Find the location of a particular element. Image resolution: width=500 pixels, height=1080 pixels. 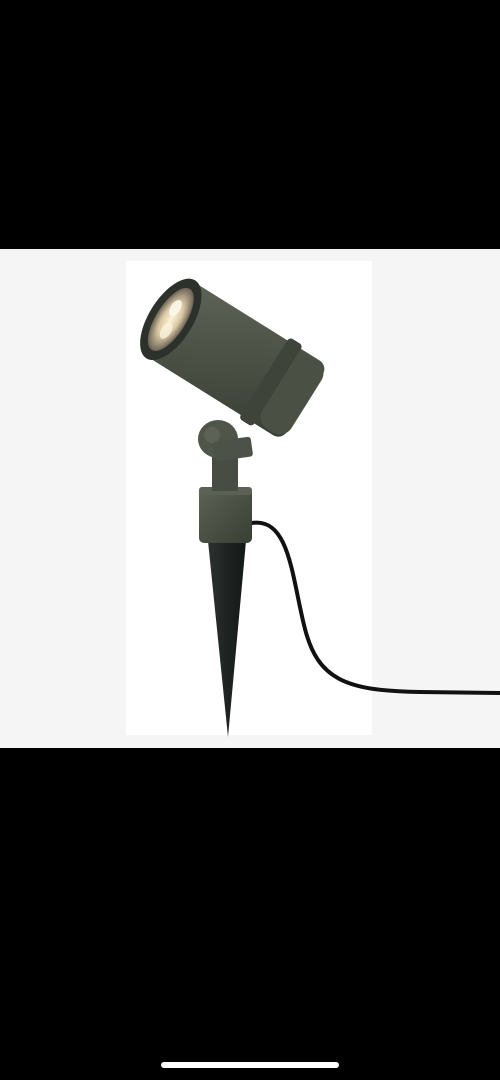

home-indicator-bar is located at coordinates (250, 1065).